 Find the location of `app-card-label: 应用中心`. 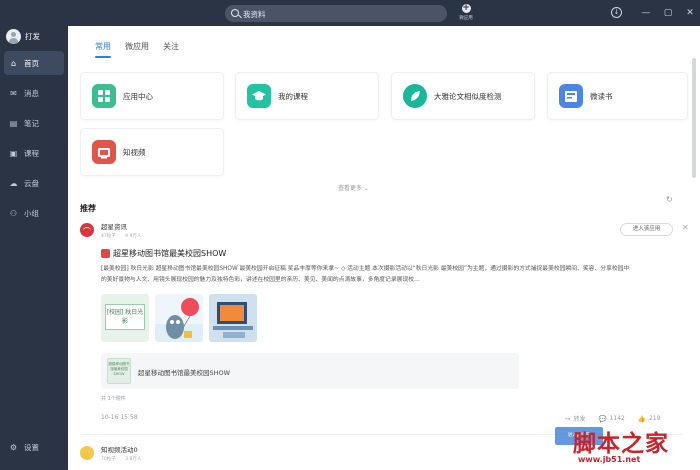

app-card-label: 应用中心 is located at coordinates (138, 96).